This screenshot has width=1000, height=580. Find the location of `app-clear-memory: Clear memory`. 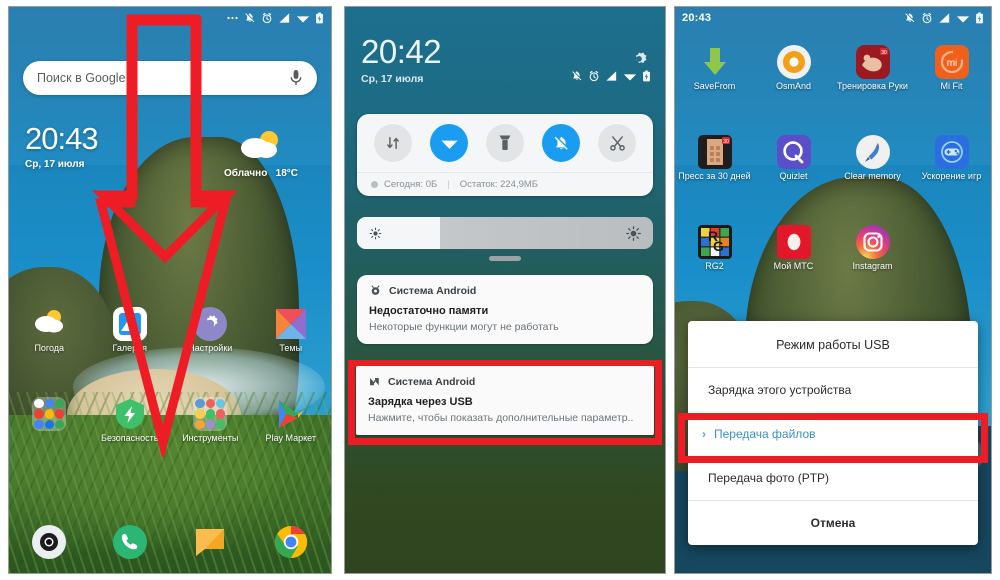

app-clear-memory: Clear memory is located at coordinates (872, 158).